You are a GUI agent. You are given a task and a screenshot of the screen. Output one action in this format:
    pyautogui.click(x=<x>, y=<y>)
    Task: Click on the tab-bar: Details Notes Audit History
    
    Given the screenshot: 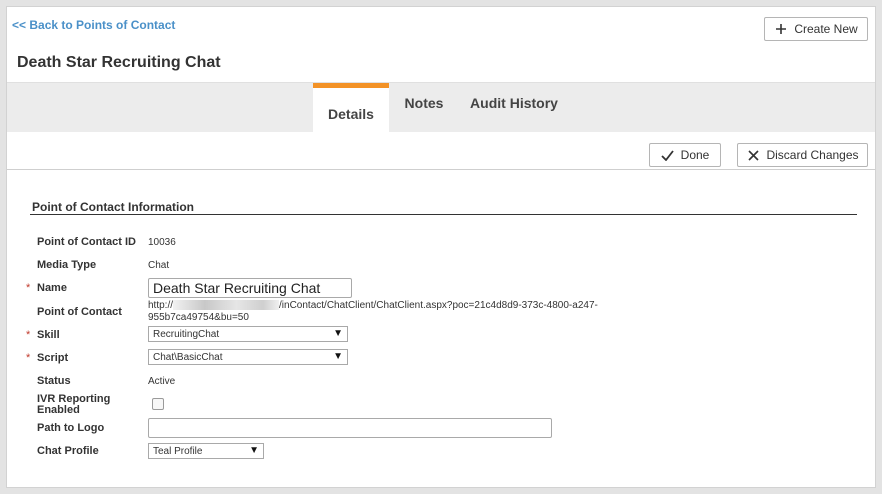 What is the action you would take?
    pyautogui.click(x=441, y=107)
    